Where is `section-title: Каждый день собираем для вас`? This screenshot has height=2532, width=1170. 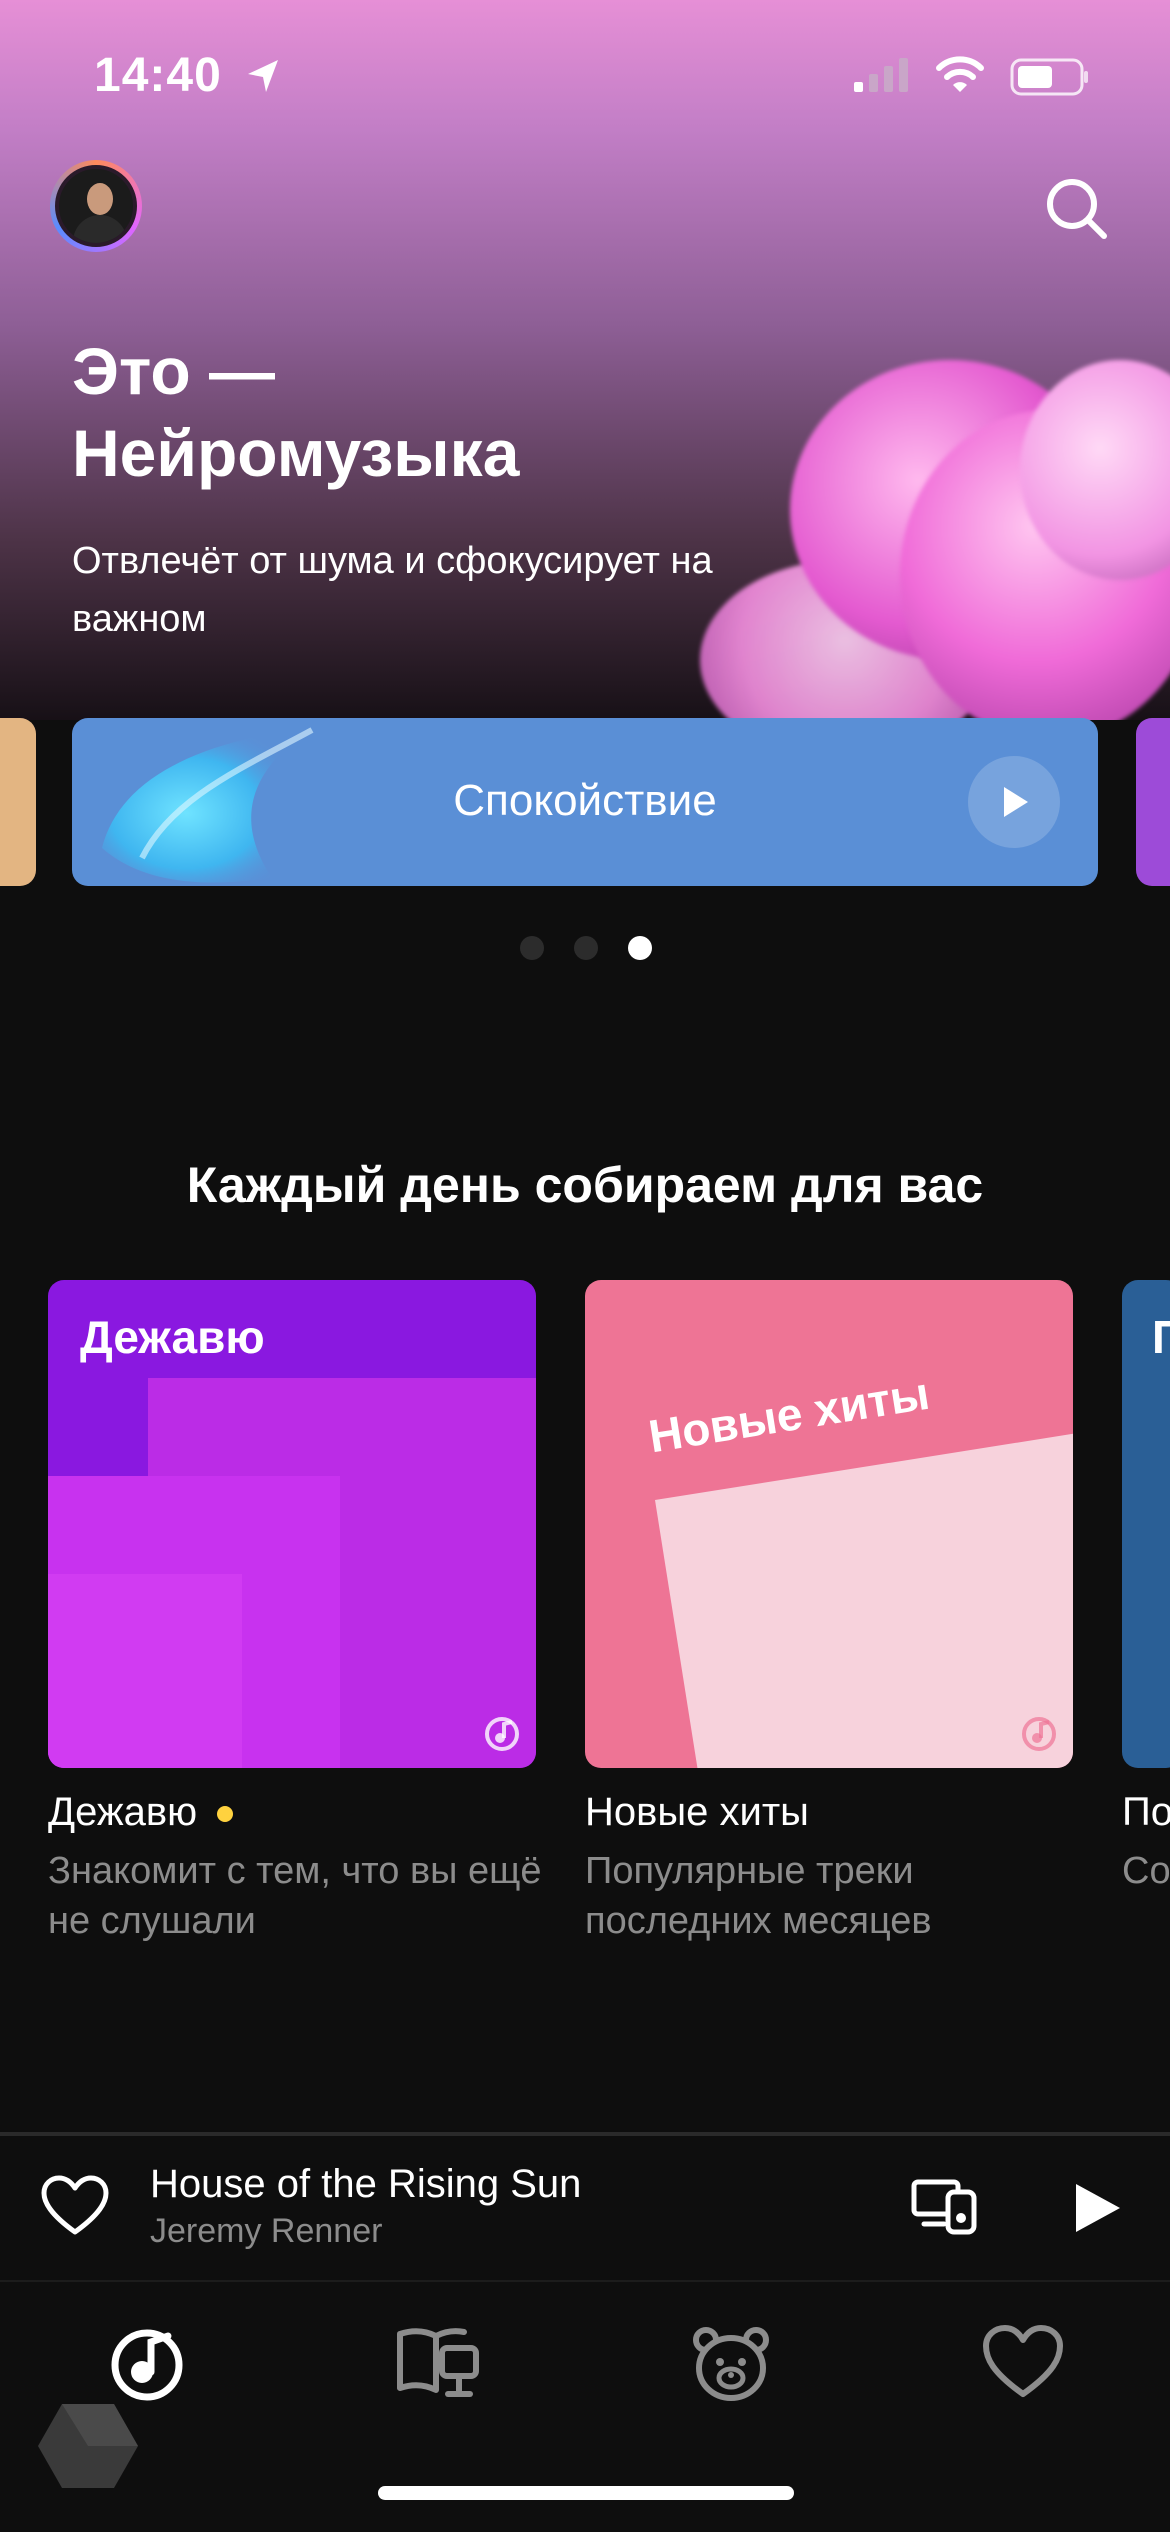 section-title: Каждый день собираем для вас is located at coordinates (585, 1185).